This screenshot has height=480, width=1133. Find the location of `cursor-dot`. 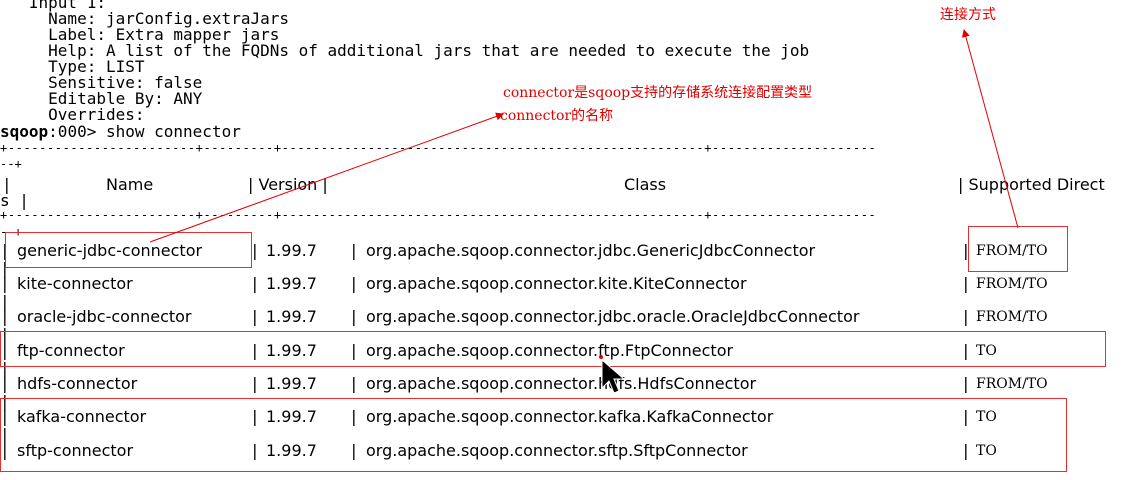

cursor-dot is located at coordinates (601, 357).